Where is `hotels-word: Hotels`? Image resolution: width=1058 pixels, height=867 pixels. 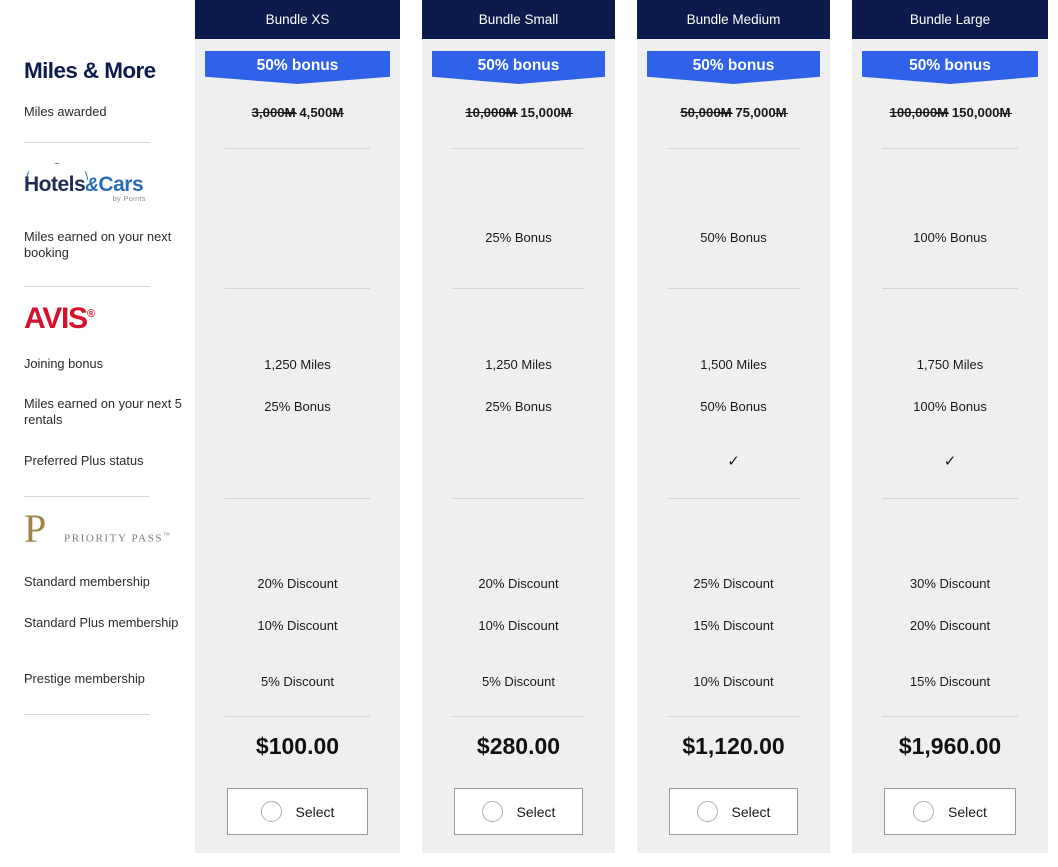
hotels-word: Hotels is located at coordinates (55, 184).